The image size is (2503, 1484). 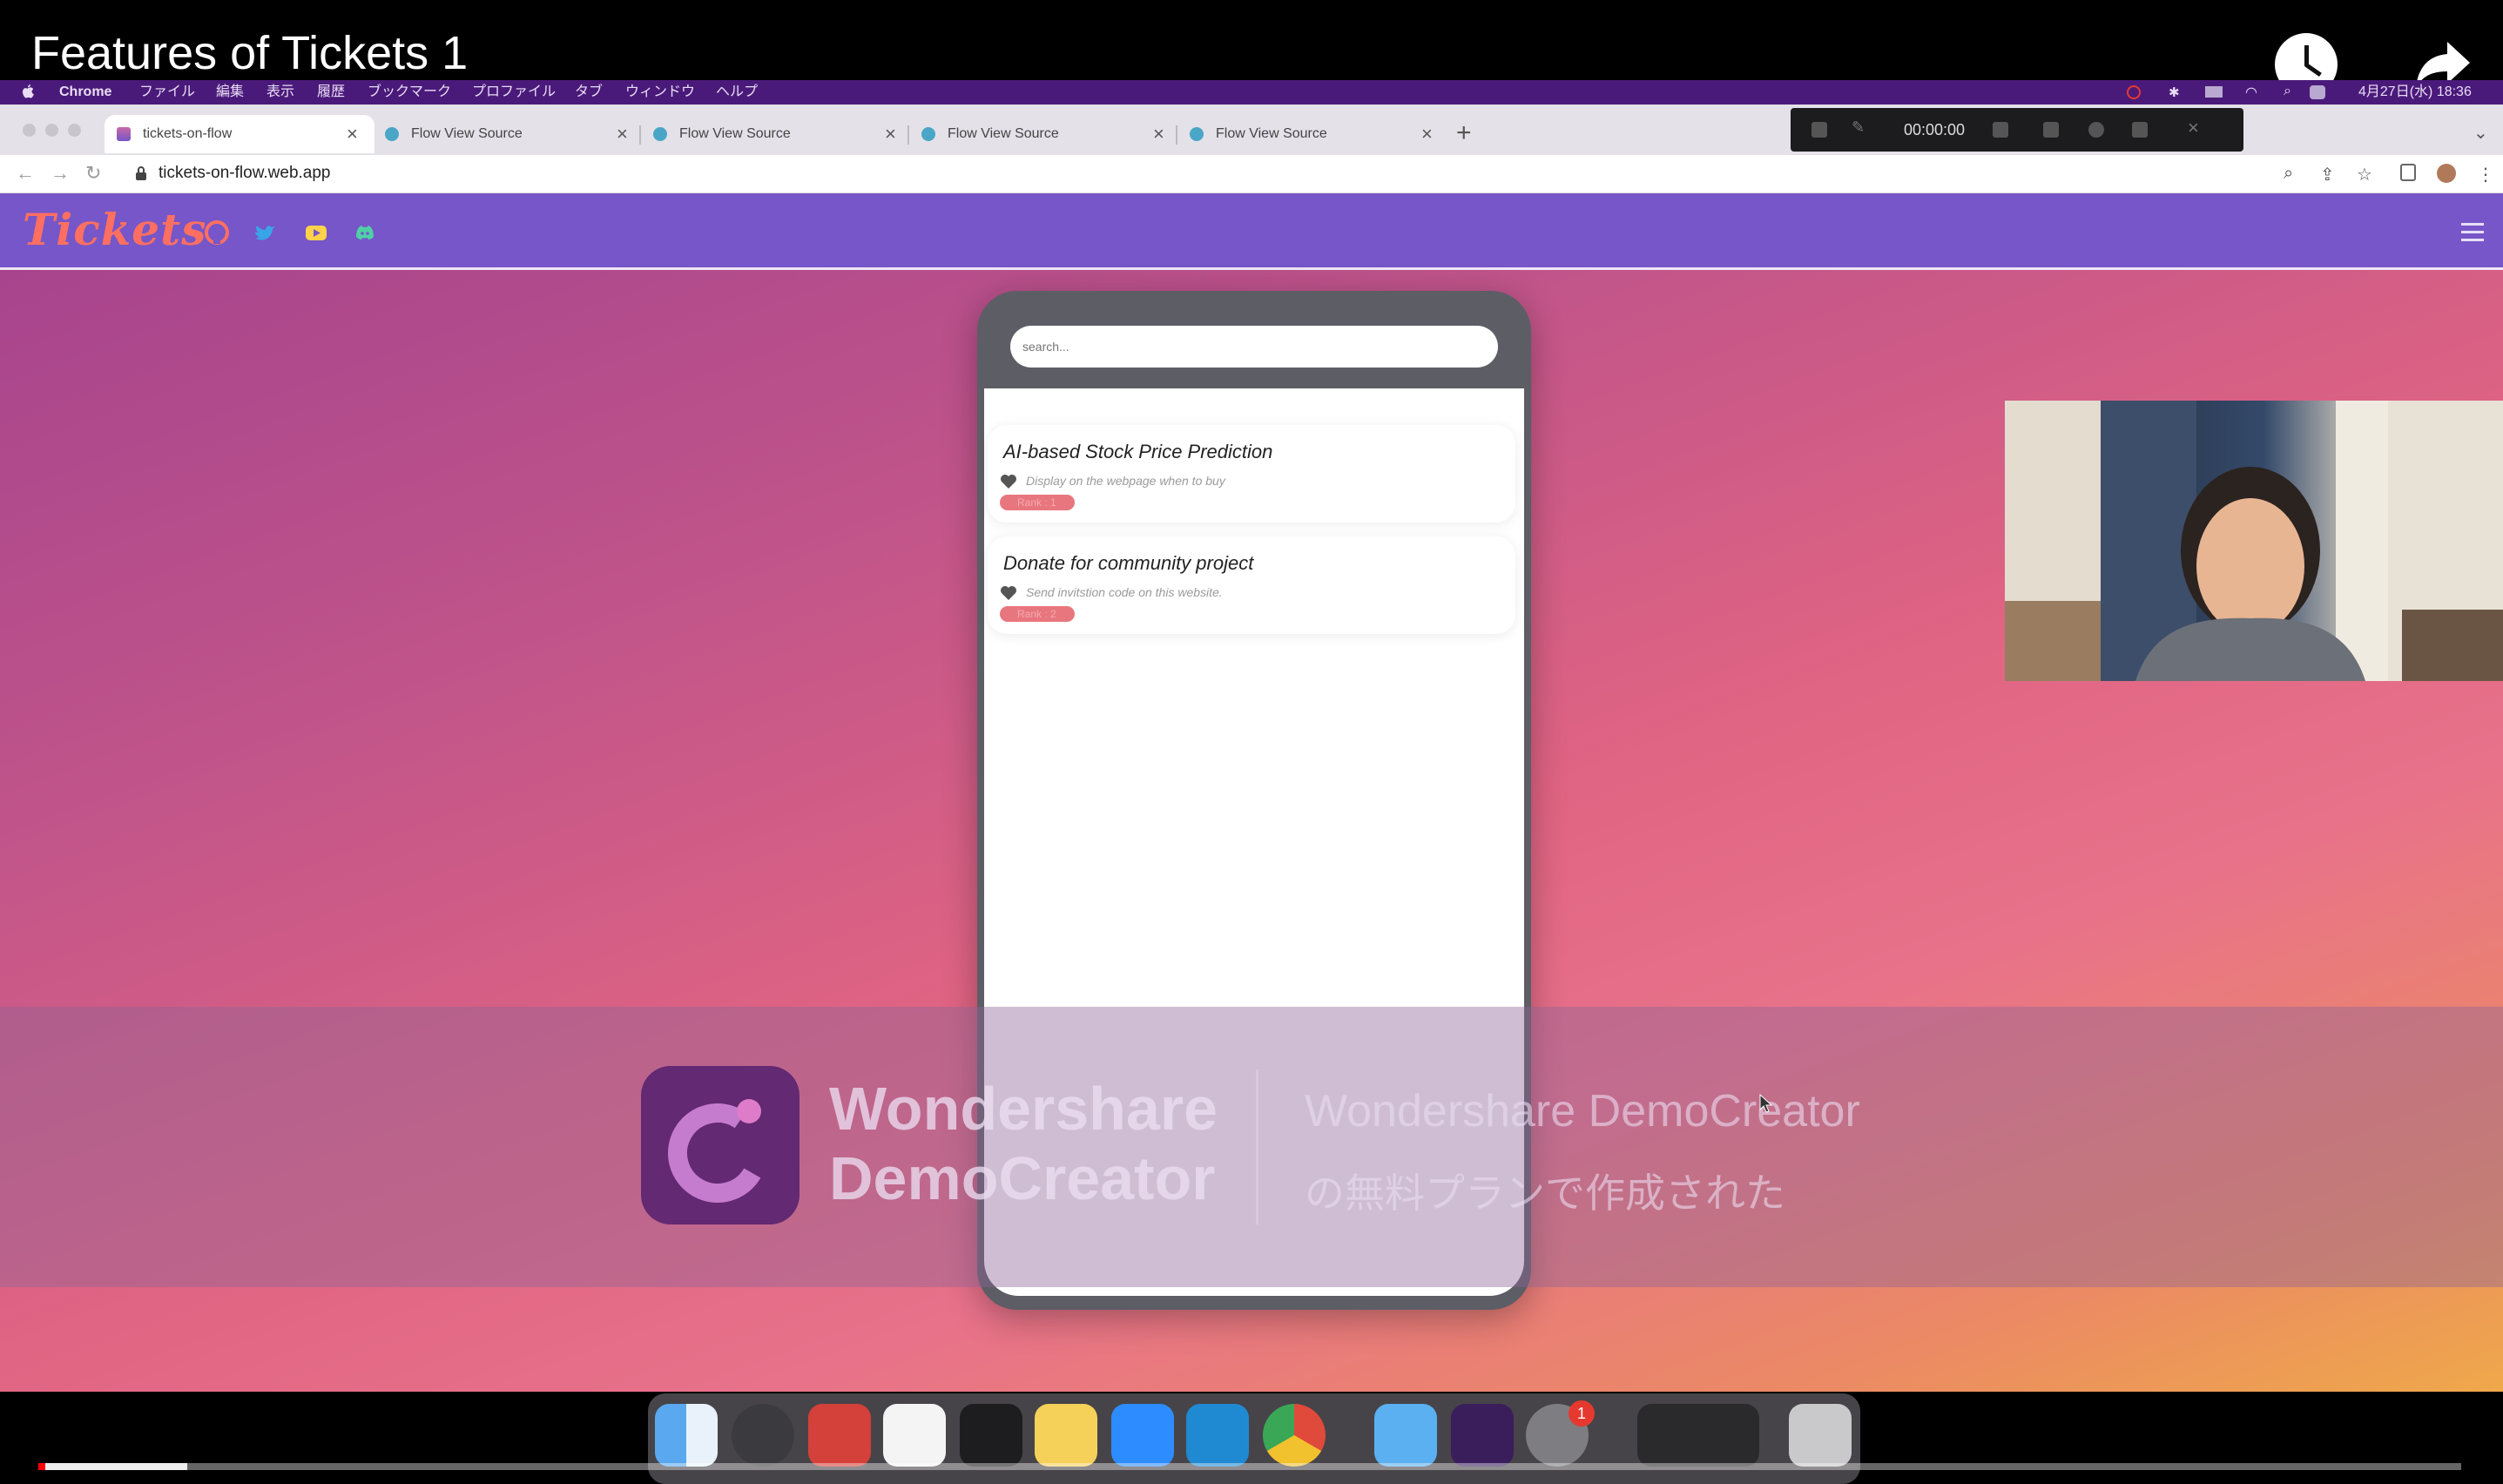 I want to click on video-progress-fill, so click(x=114, y=1466).